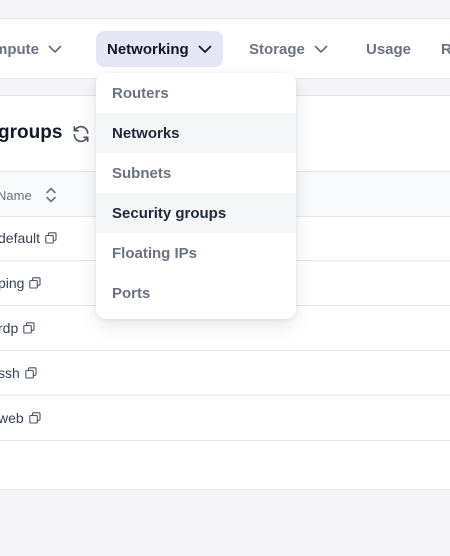 The height and width of the screenshot is (556, 450). I want to click on row-name: ping, so click(12, 283).